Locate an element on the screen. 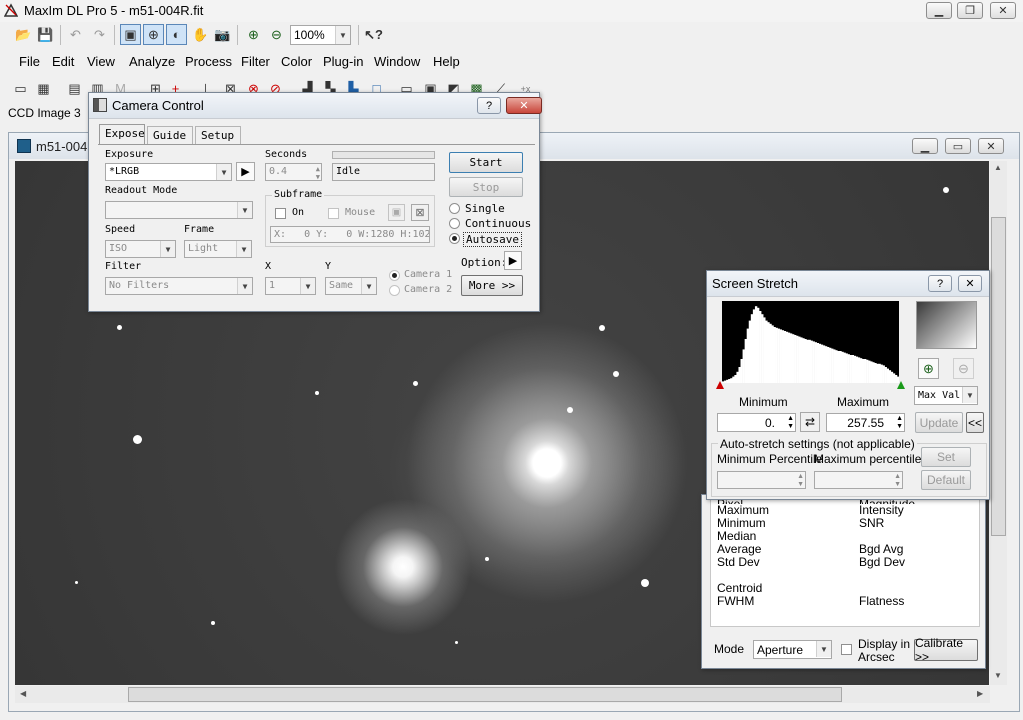 This screenshot has width=1023, height=720. image-horizontal-scrollbar: ◀ ▶ is located at coordinates (502, 694).